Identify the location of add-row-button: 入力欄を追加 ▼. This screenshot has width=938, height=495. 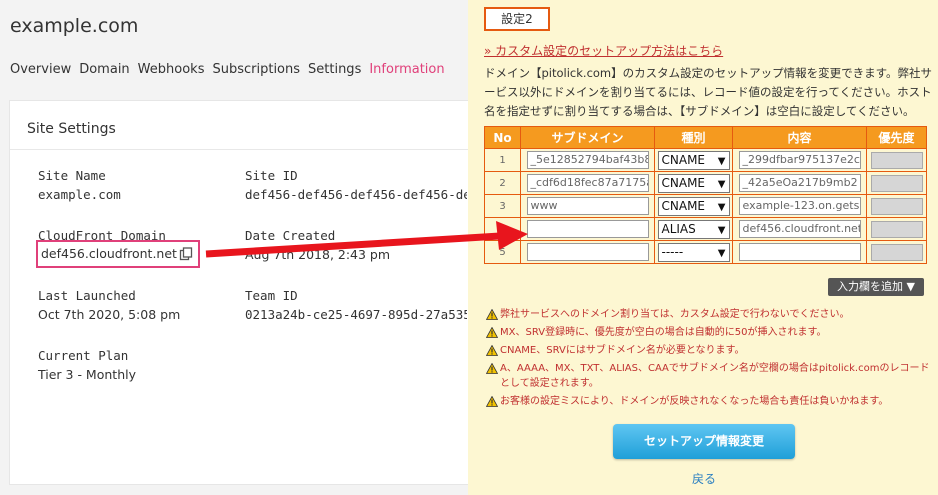
(876, 287).